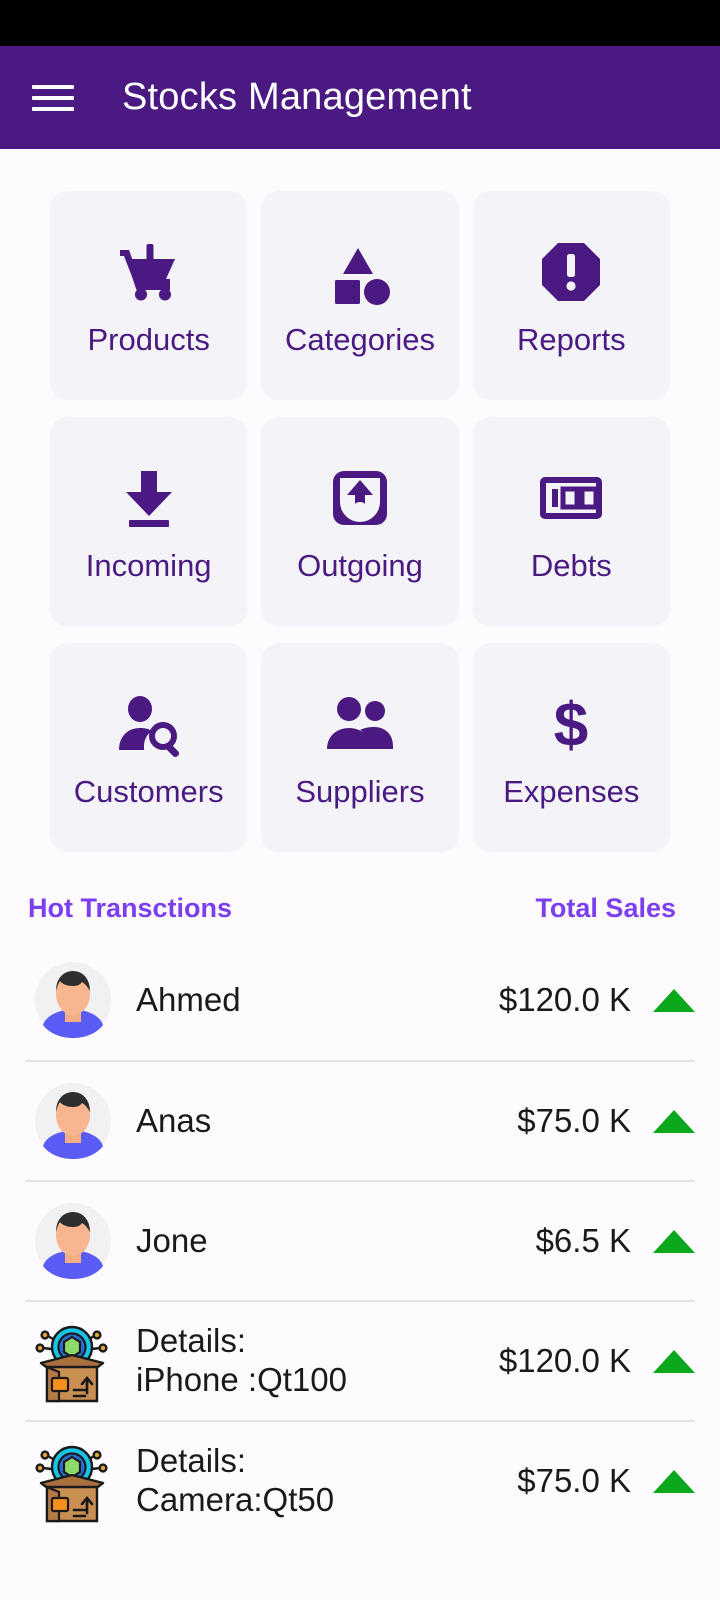  Describe the element at coordinates (188, 999) in the screenshot. I see `transaction-name: Ahmed` at that location.